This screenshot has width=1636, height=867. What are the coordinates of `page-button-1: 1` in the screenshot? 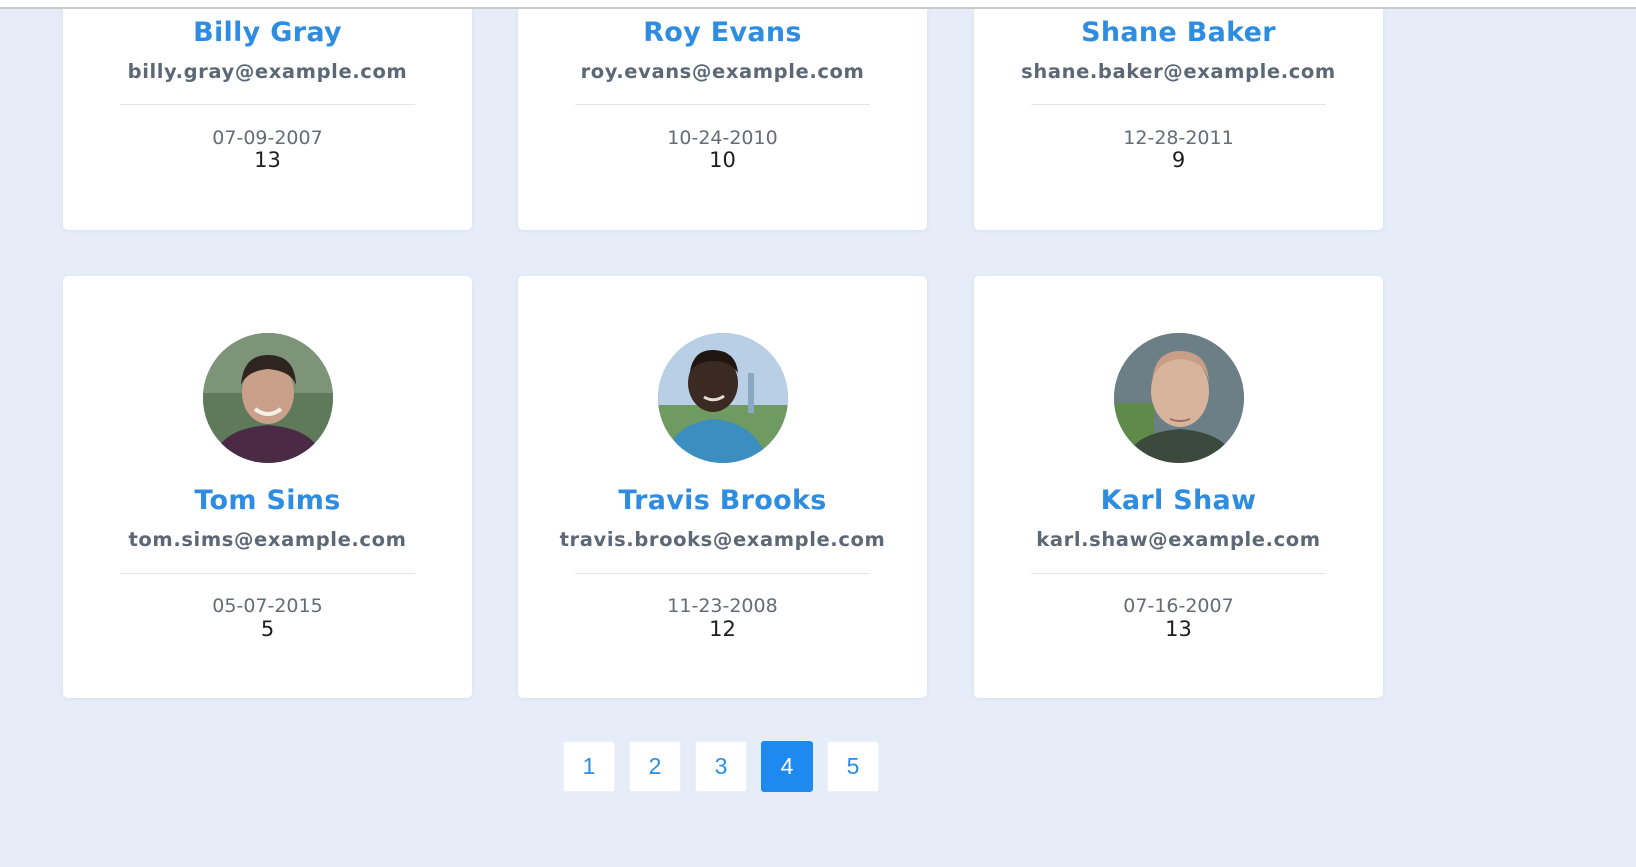 It's located at (589, 766).